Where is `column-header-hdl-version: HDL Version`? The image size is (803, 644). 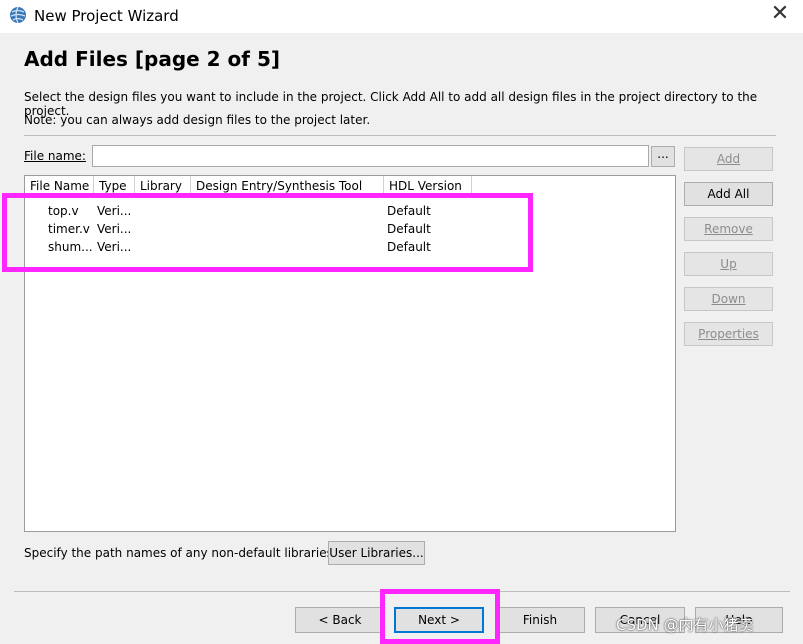 column-header-hdl-version: HDL Version is located at coordinates (428, 185).